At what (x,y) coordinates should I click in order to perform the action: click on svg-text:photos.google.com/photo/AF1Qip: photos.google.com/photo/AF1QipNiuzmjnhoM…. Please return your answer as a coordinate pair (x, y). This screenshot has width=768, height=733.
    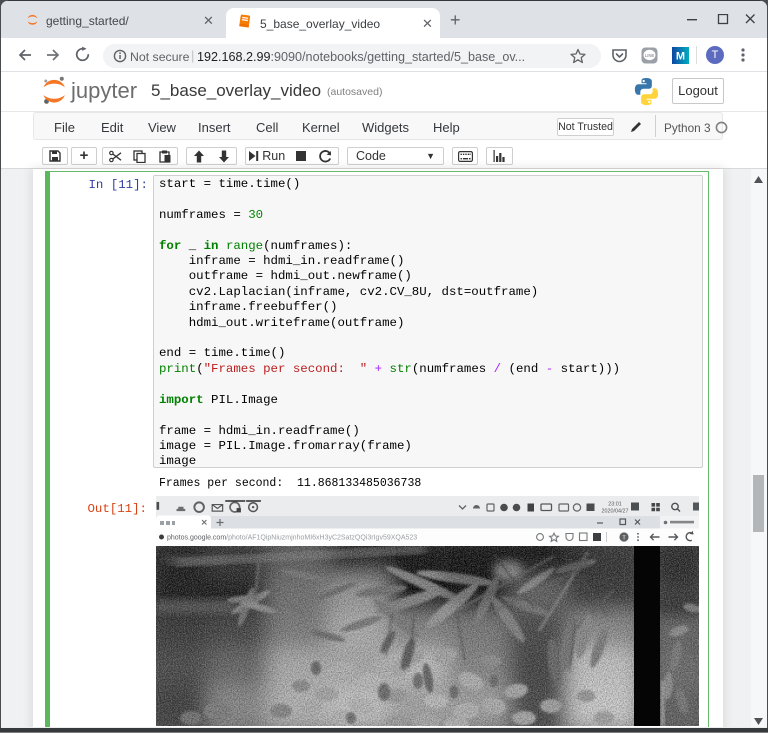
    Looking at the image, I should click on (292, 538).